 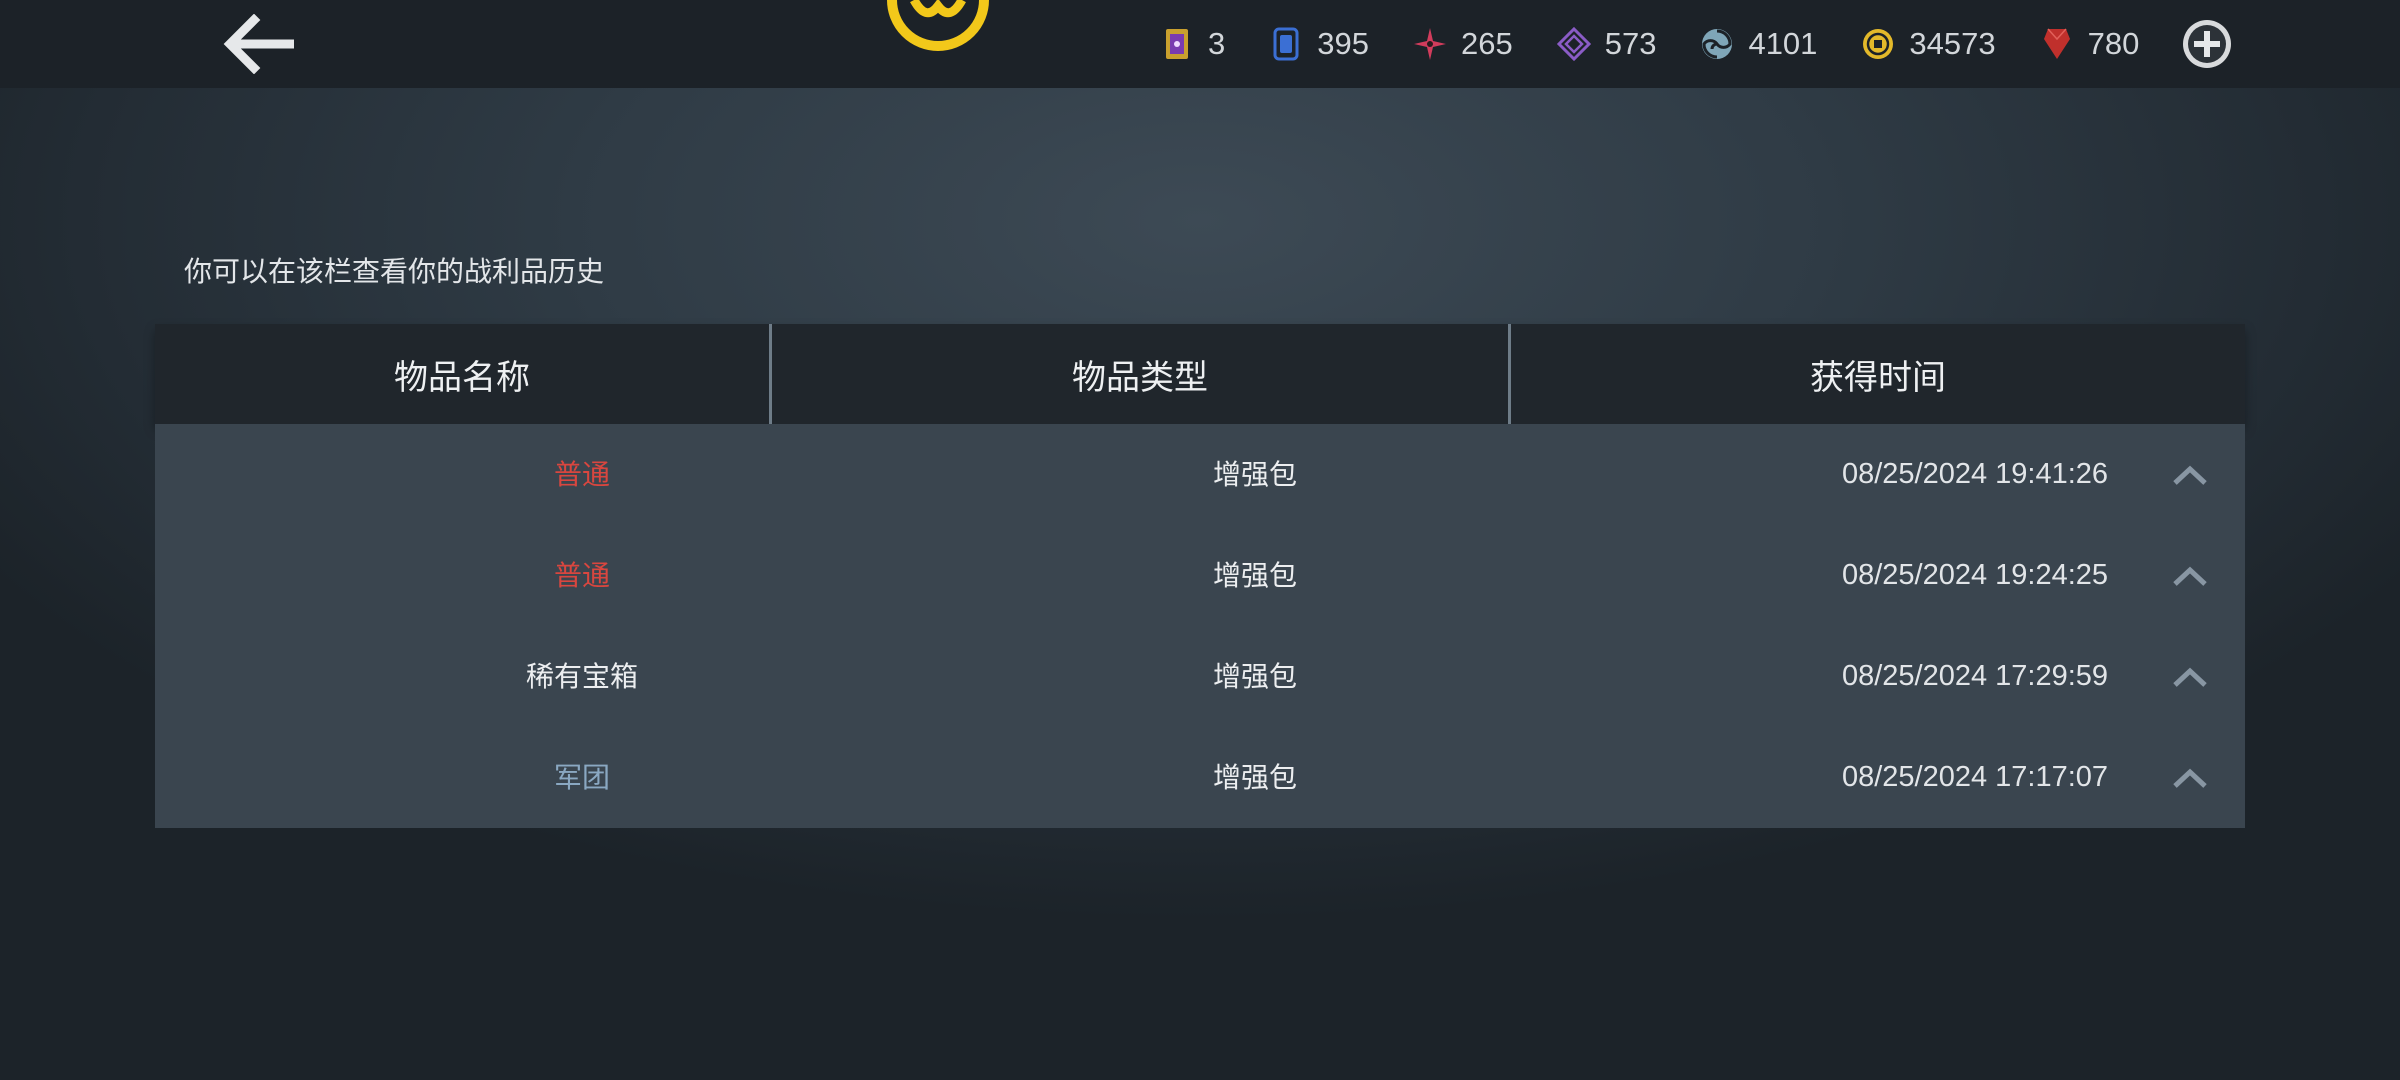 I want to click on currency-value: 265, so click(x=1486, y=43).